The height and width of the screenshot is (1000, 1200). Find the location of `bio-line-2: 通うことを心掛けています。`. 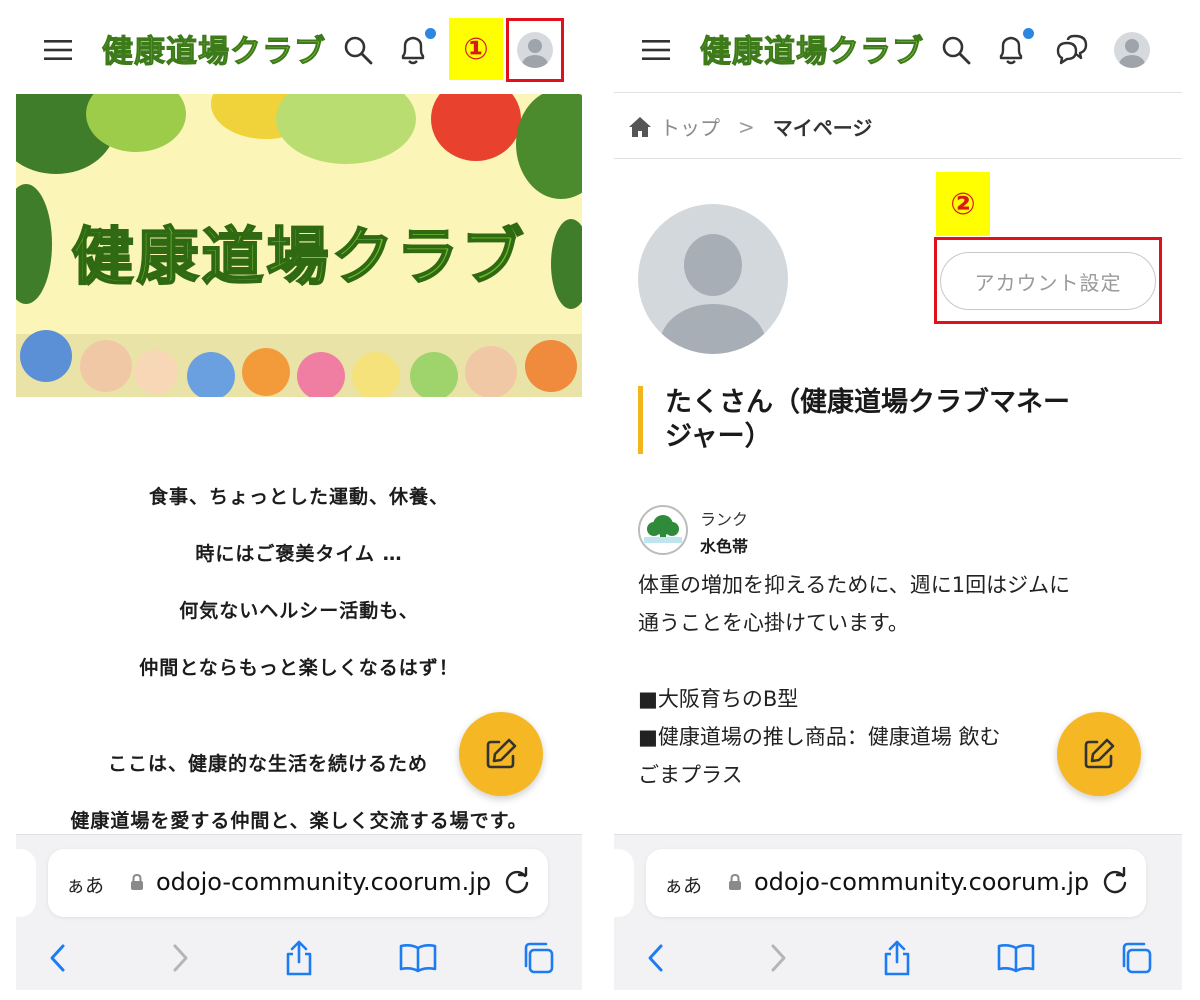

bio-line-2: 通うことを心掛けています。 is located at coordinates (773, 623).